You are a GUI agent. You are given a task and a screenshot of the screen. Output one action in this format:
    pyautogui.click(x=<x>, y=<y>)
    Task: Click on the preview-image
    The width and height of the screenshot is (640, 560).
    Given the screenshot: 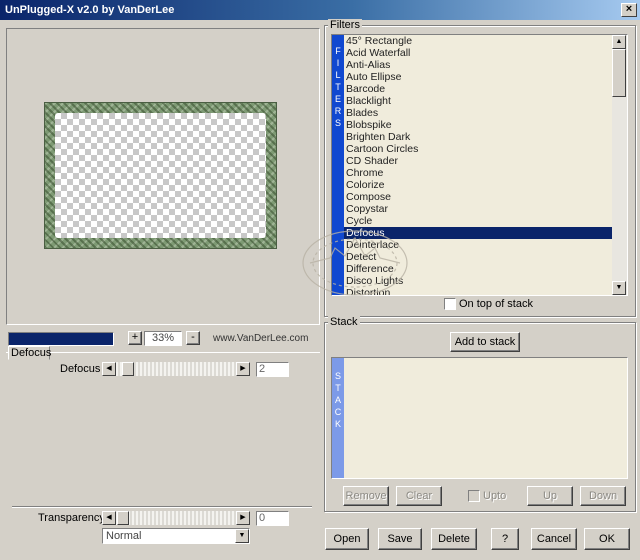 What is the action you would take?
    pyautogui.click(x=160, y=175)
    